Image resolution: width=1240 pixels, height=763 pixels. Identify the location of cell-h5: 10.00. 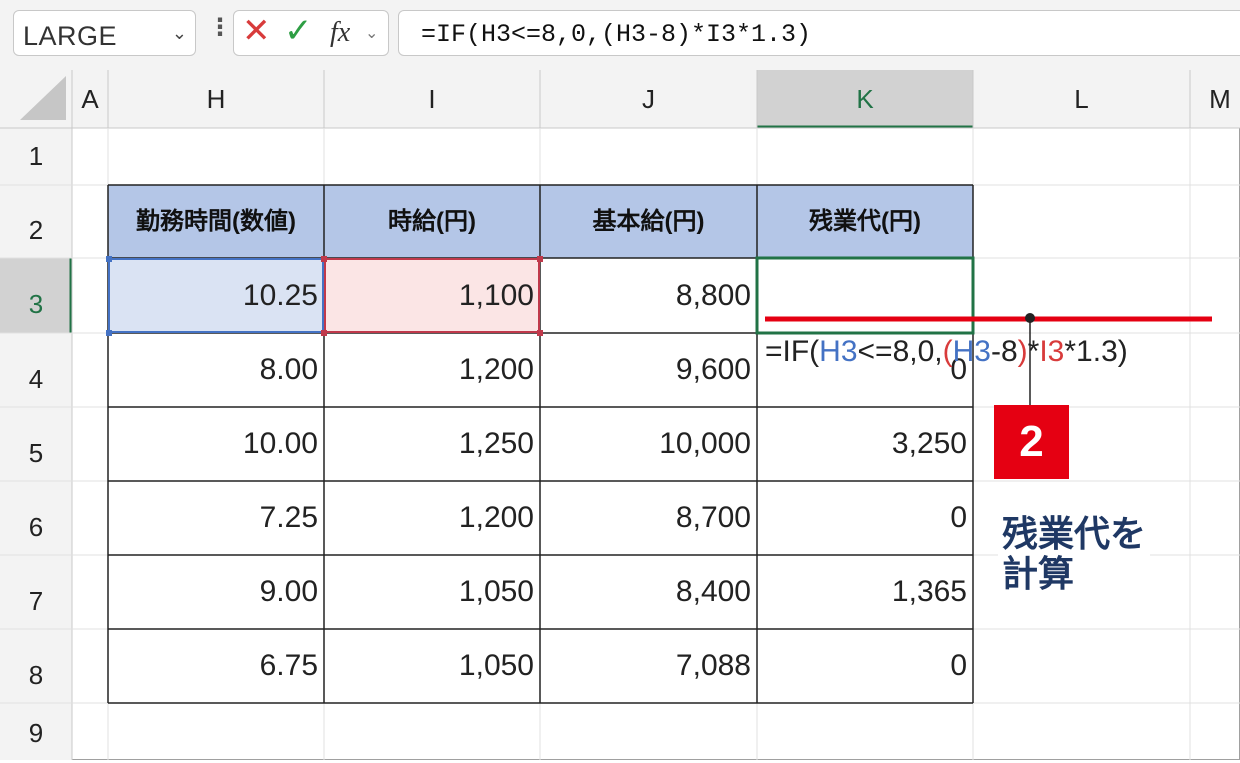
(216, 444).